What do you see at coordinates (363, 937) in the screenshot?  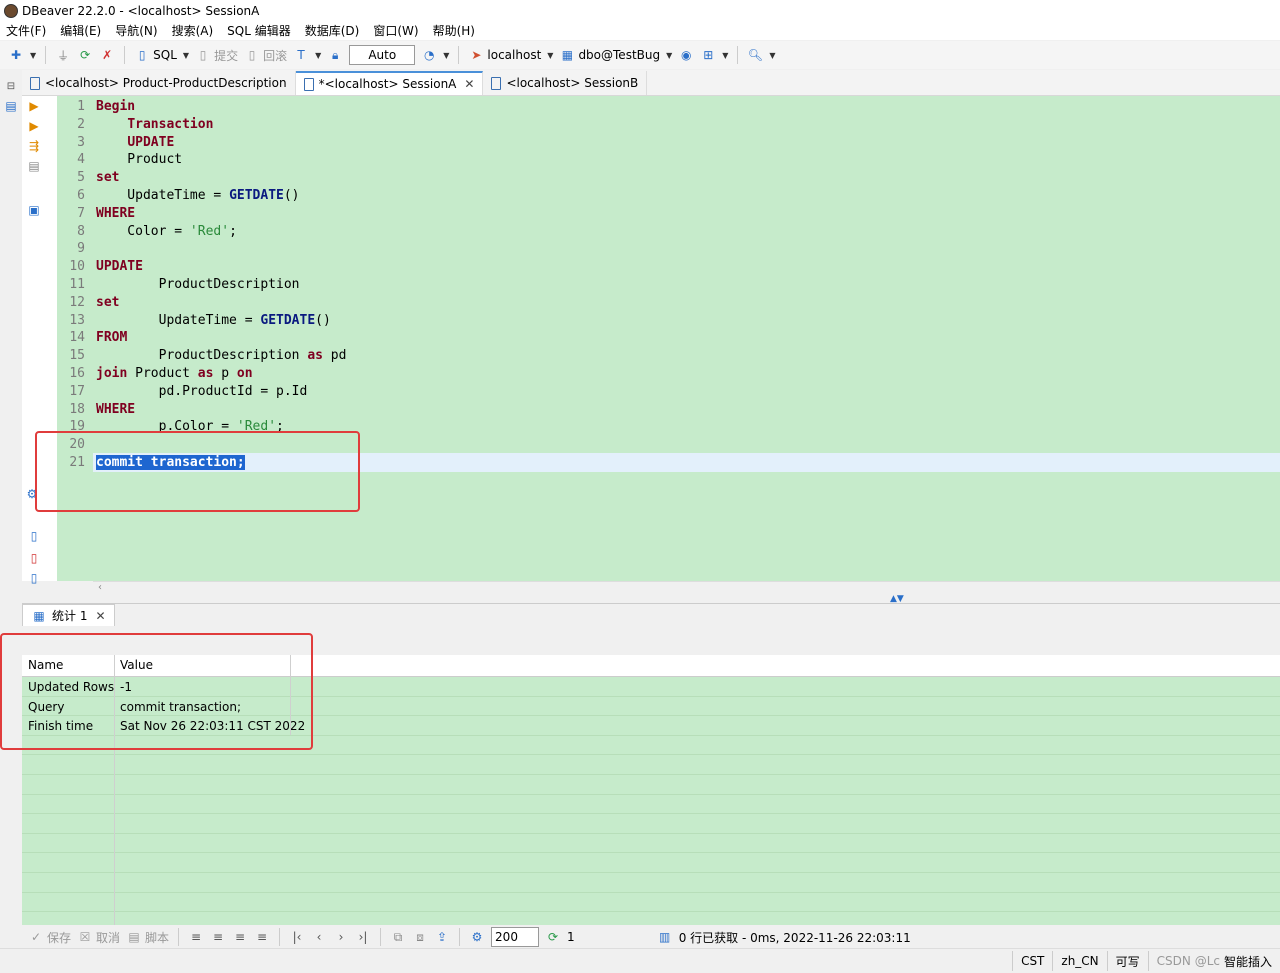 I see `last-page-icon: ›|` at bounding box center [363, 937].